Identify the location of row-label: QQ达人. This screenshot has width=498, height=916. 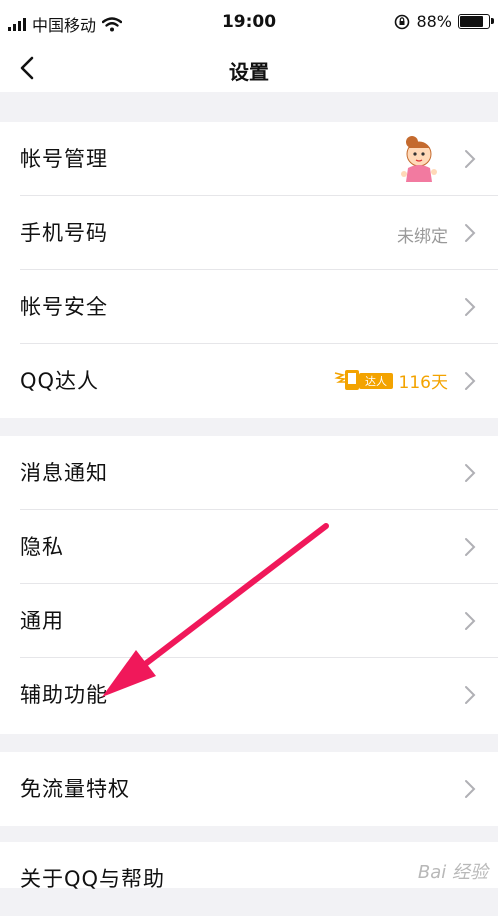
(60, 381).